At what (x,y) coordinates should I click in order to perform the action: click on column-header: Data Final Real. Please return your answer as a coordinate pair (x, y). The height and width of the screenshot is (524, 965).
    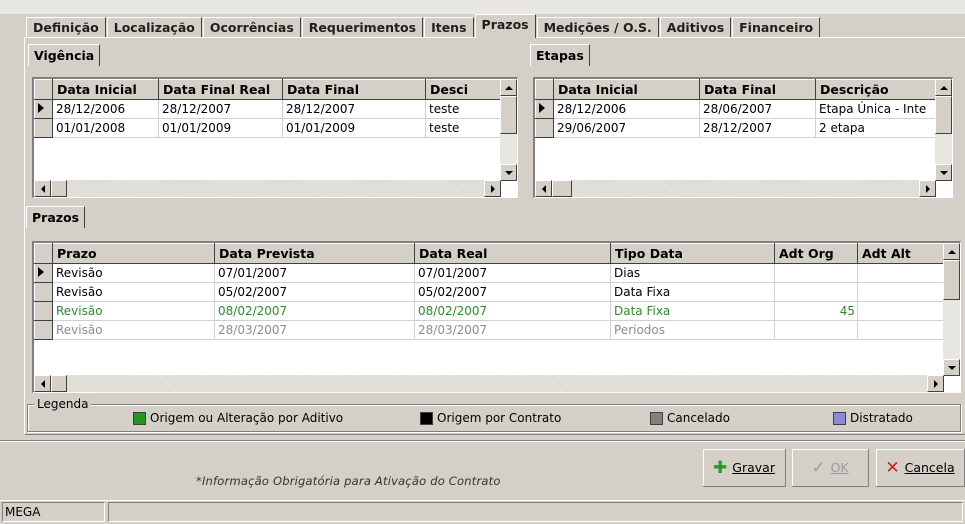
    Looking at the image, I should click on (220, 89).